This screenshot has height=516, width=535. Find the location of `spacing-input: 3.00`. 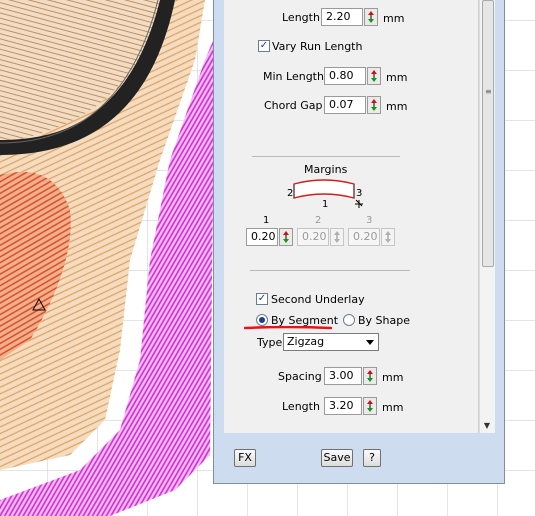

spacing-input: 3.00 is located at coordinates (343, 376).